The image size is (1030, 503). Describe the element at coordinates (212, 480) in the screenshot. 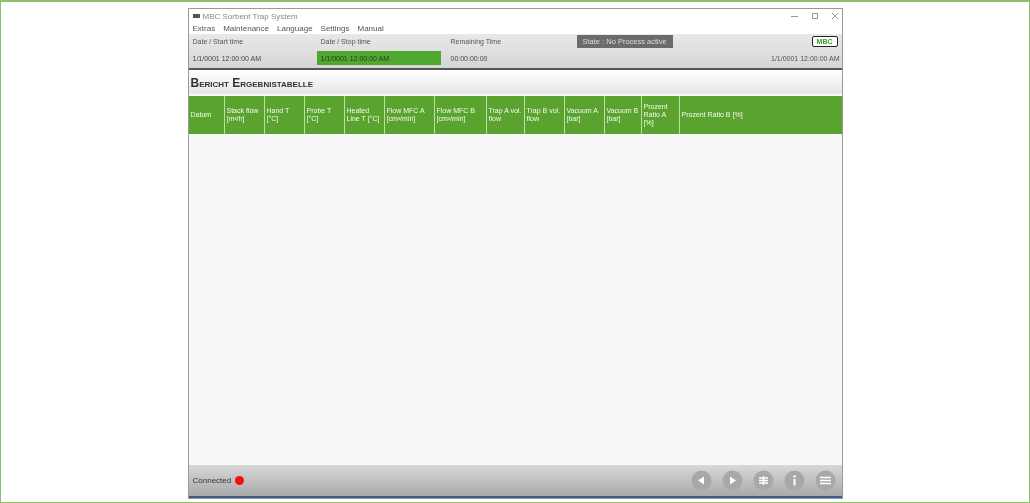

I see `connection-label: Connected` at that location.